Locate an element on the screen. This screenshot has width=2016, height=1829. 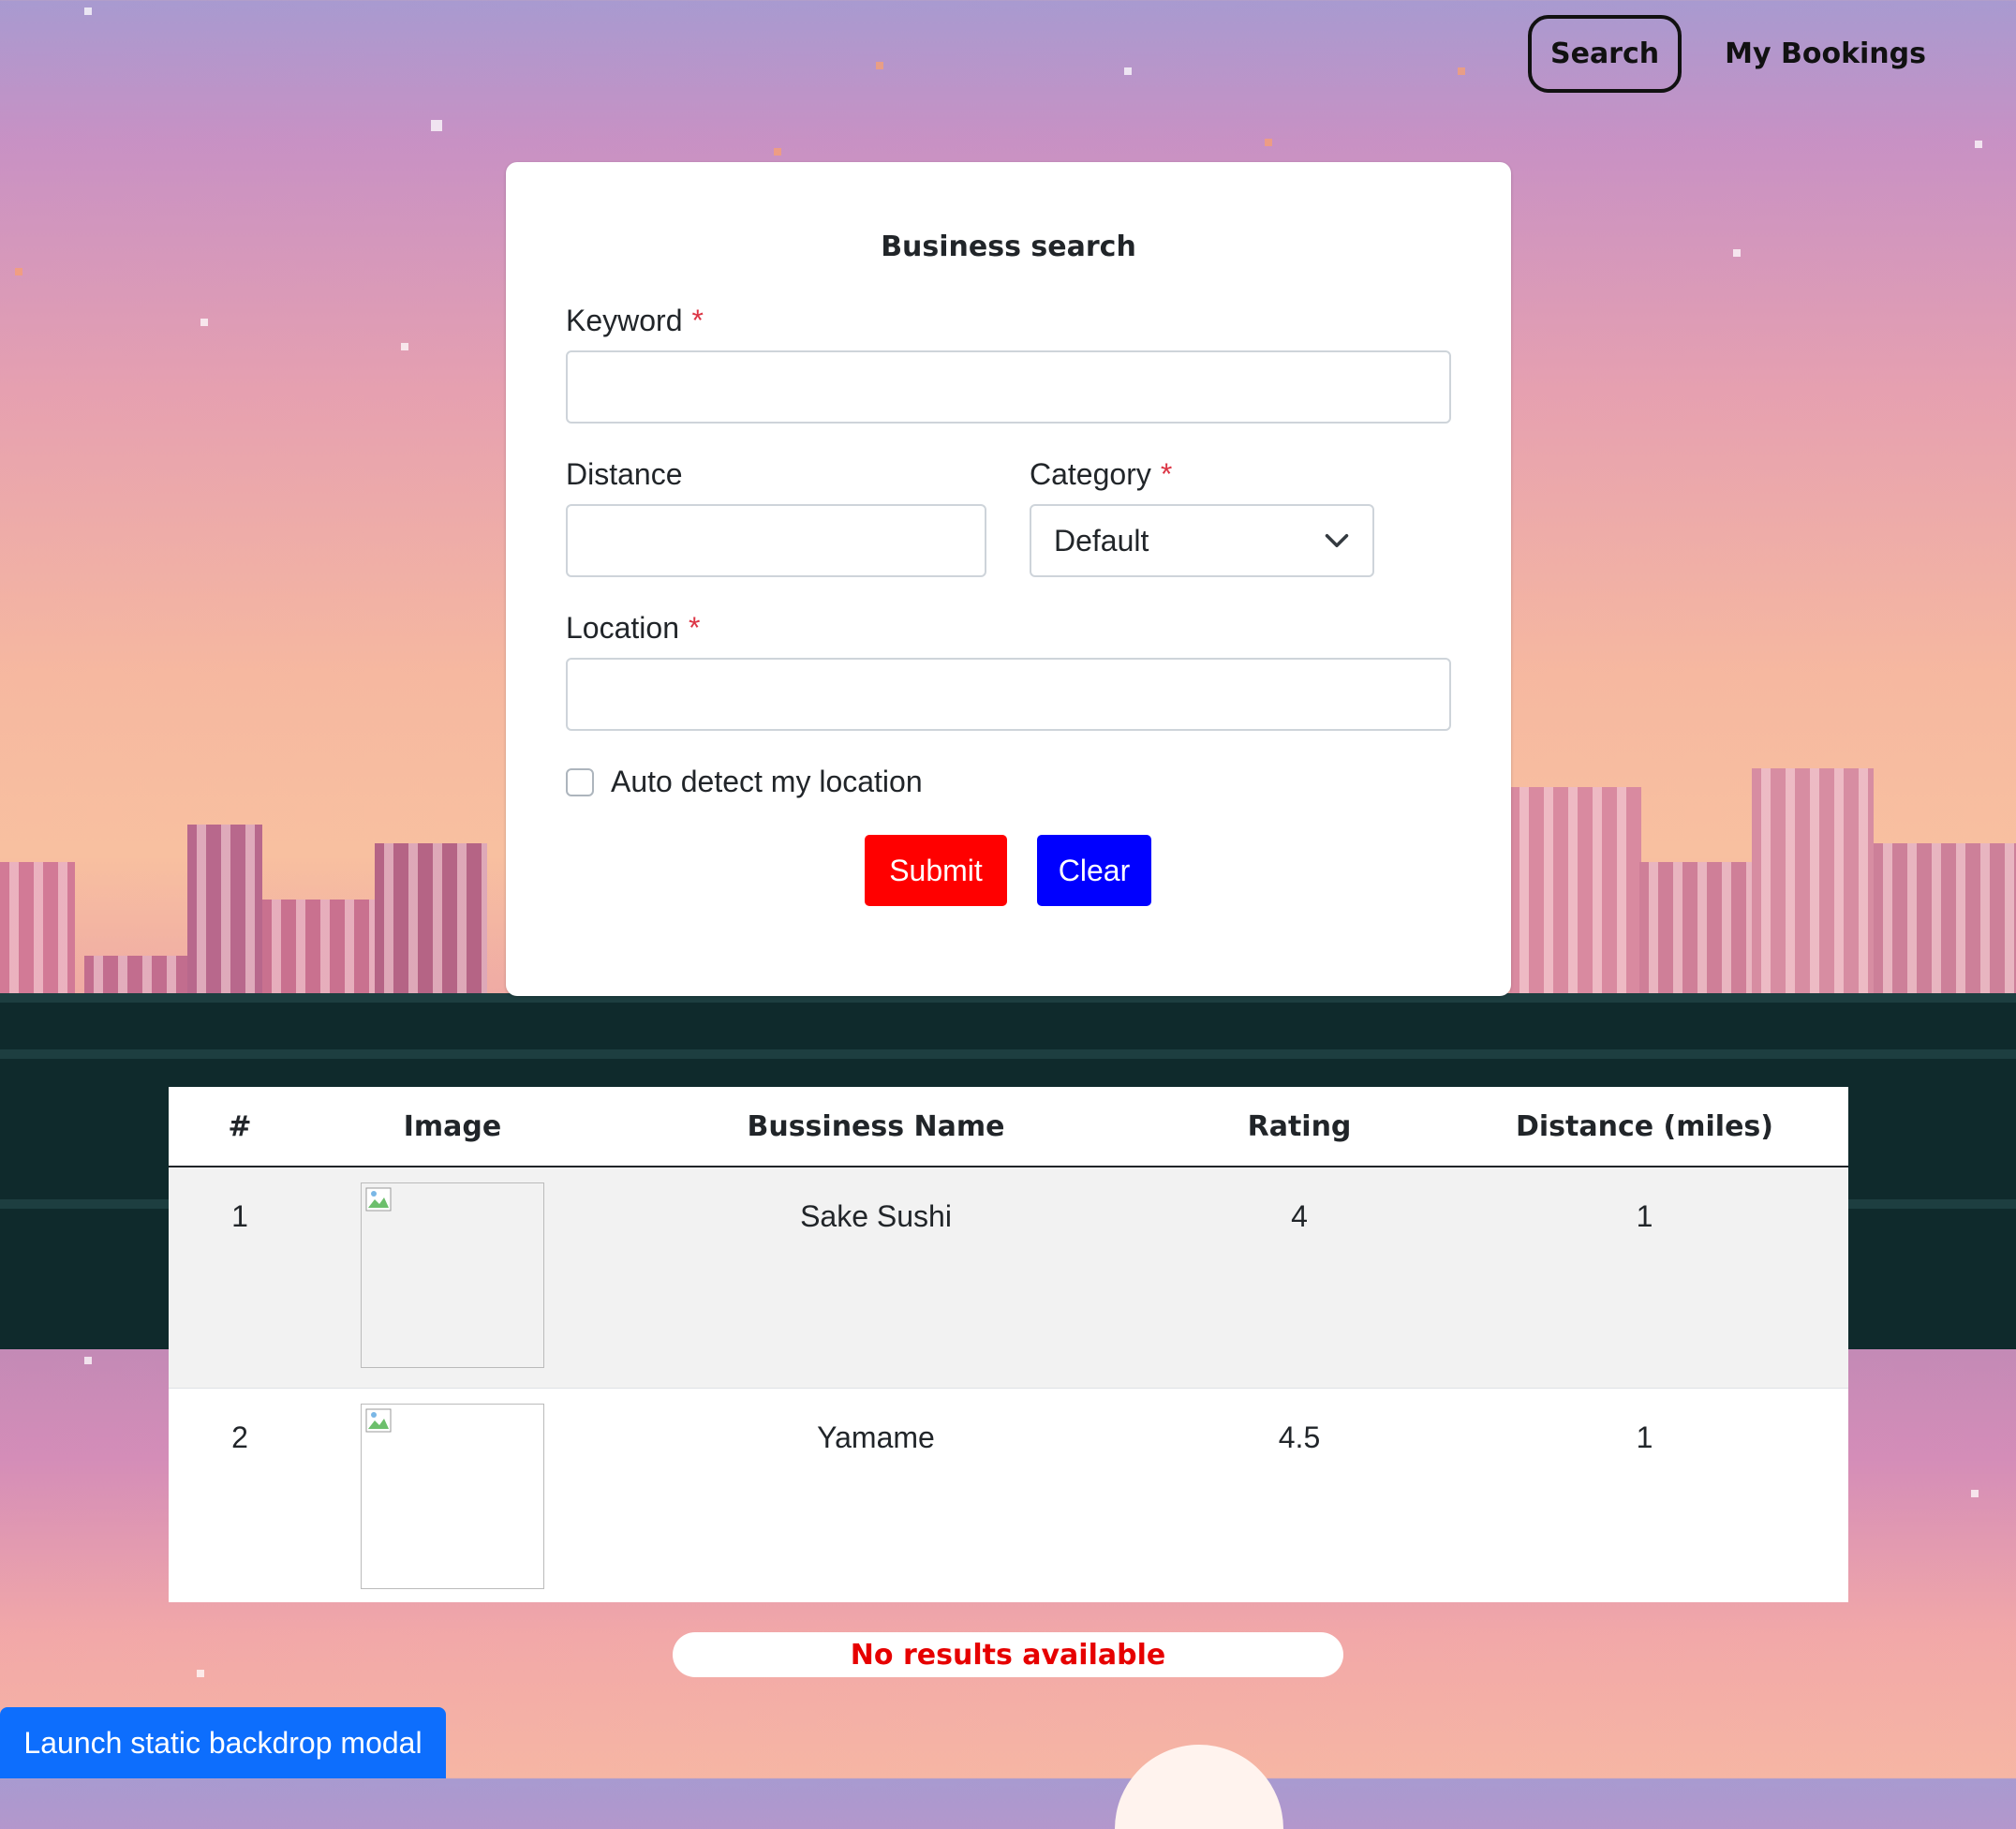
column-header-image: Image is located at coordinates (452, 1127).